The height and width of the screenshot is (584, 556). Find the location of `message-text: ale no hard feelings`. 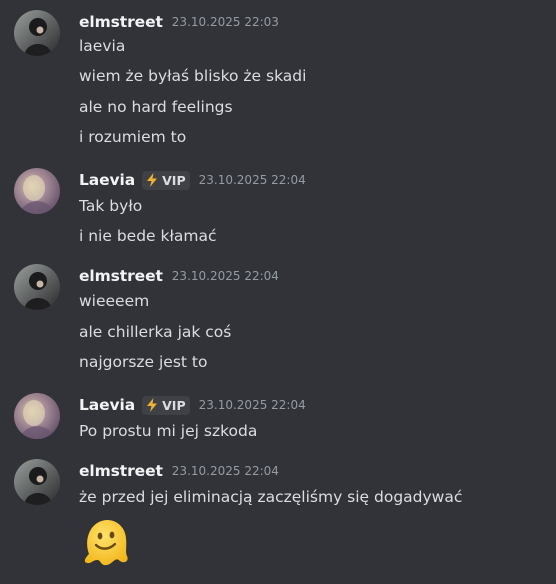

message-text: ale no hard feelings is located at coordinates (156, 107).